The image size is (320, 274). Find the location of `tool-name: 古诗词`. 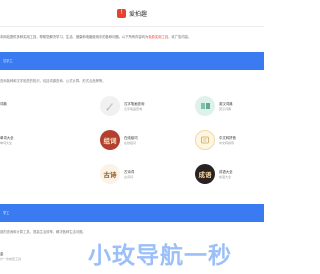

tool-name: 古诗词 is located at coordinates (129, 172).